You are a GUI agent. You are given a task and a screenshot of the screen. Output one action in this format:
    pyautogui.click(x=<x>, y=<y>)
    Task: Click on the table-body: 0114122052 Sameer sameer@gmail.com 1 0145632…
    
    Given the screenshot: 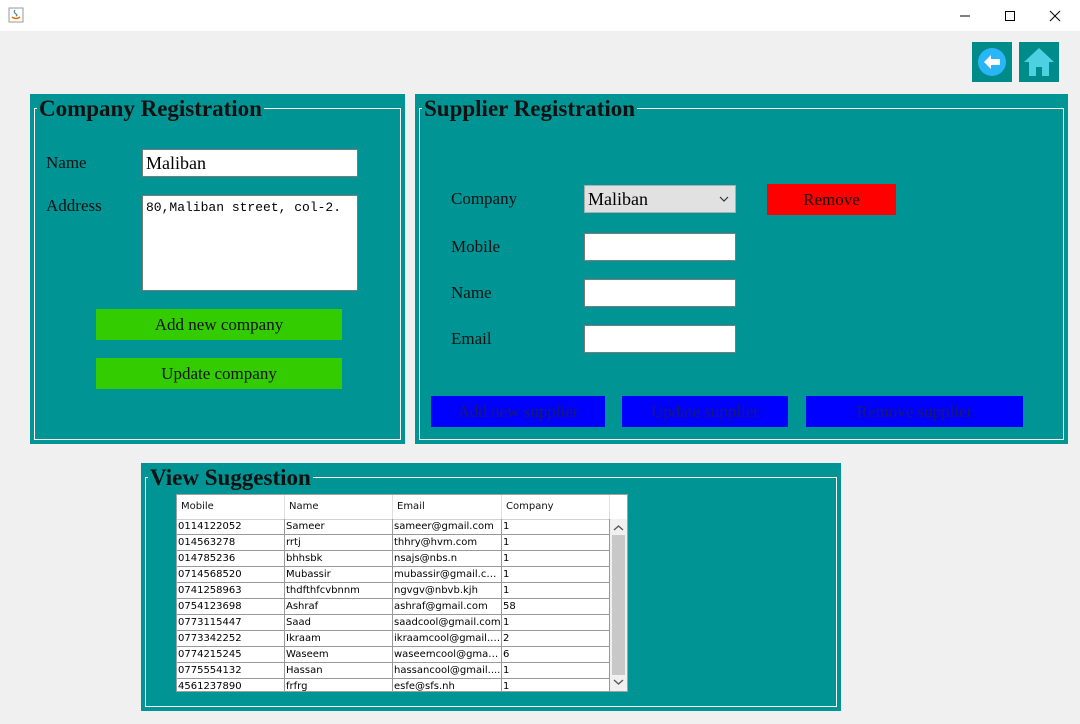 What is the action you would take?
    pyautogui.click(x=393, y=605)
    